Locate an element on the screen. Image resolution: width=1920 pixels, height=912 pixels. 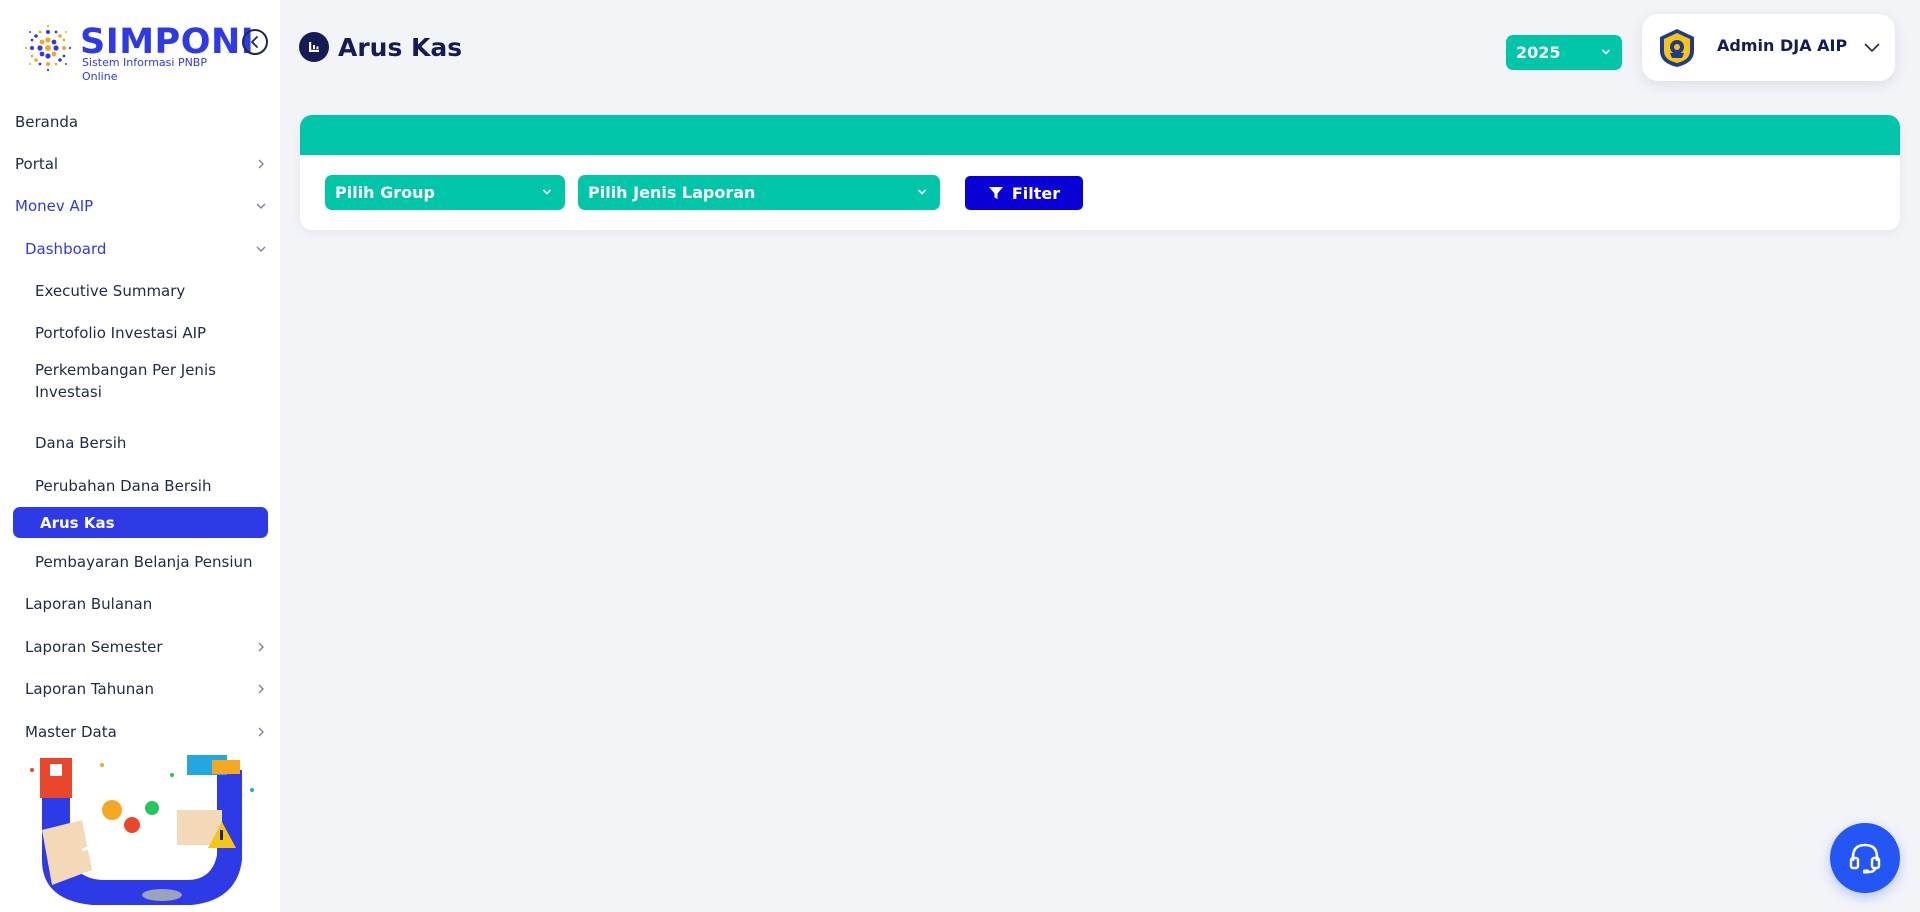
group-select: Pilih Group is located at coordinates (445, 192).